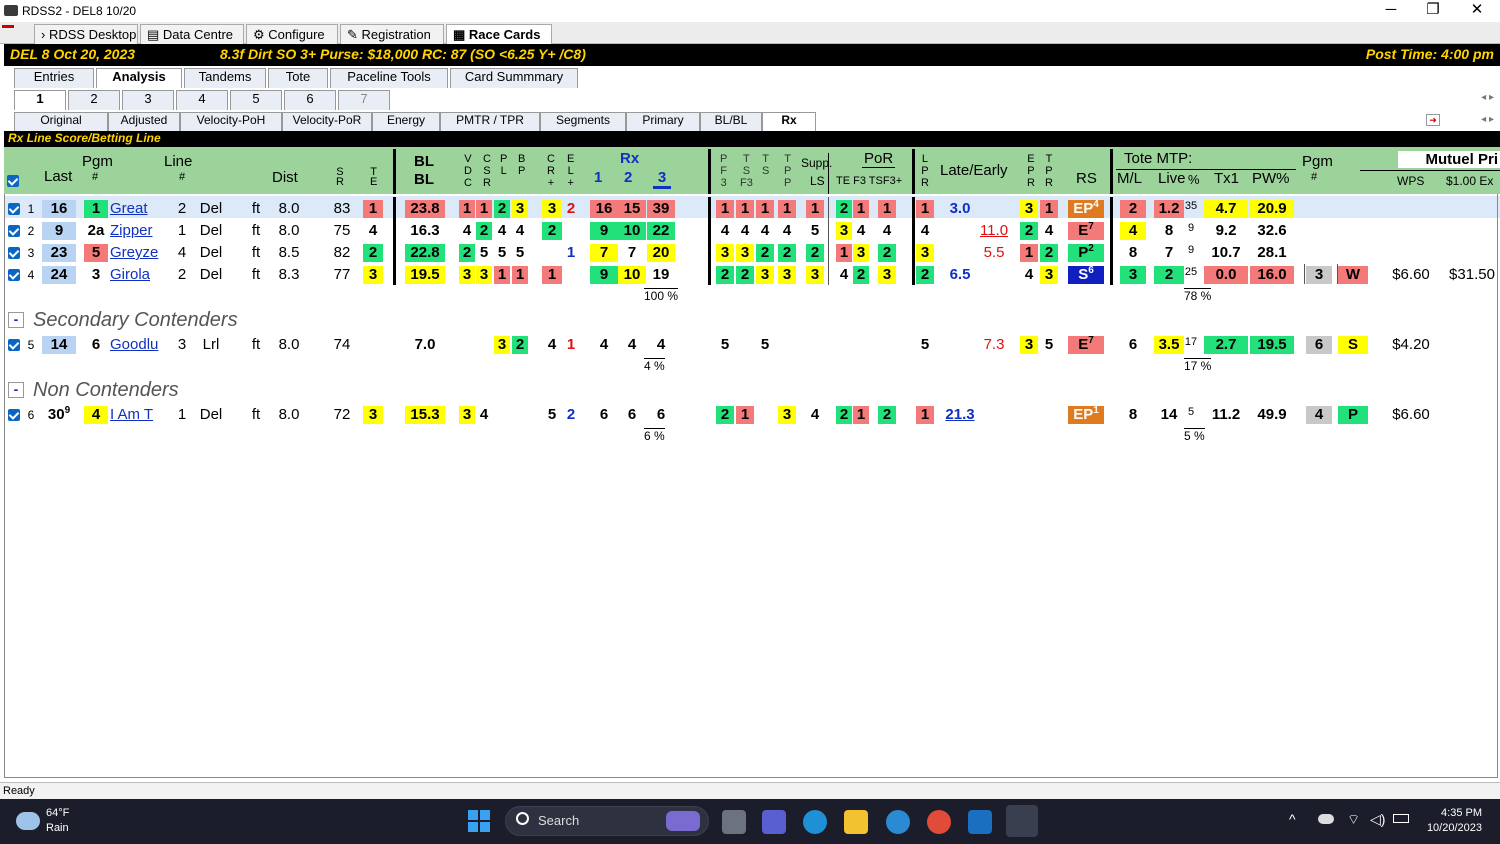 This screenshot has height=844, width=1500. What do you see at coordinates (1194, 180) in the screenshot?
I see `col-pct: %` at bounding box center [1194, 180].